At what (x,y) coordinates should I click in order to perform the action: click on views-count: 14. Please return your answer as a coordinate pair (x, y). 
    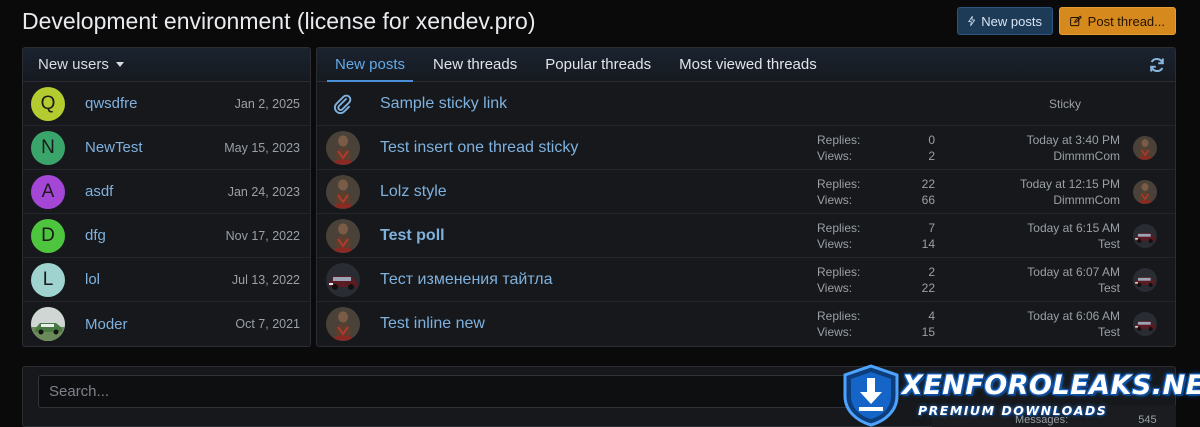
    Looking at the image, I should click on (928, 243).